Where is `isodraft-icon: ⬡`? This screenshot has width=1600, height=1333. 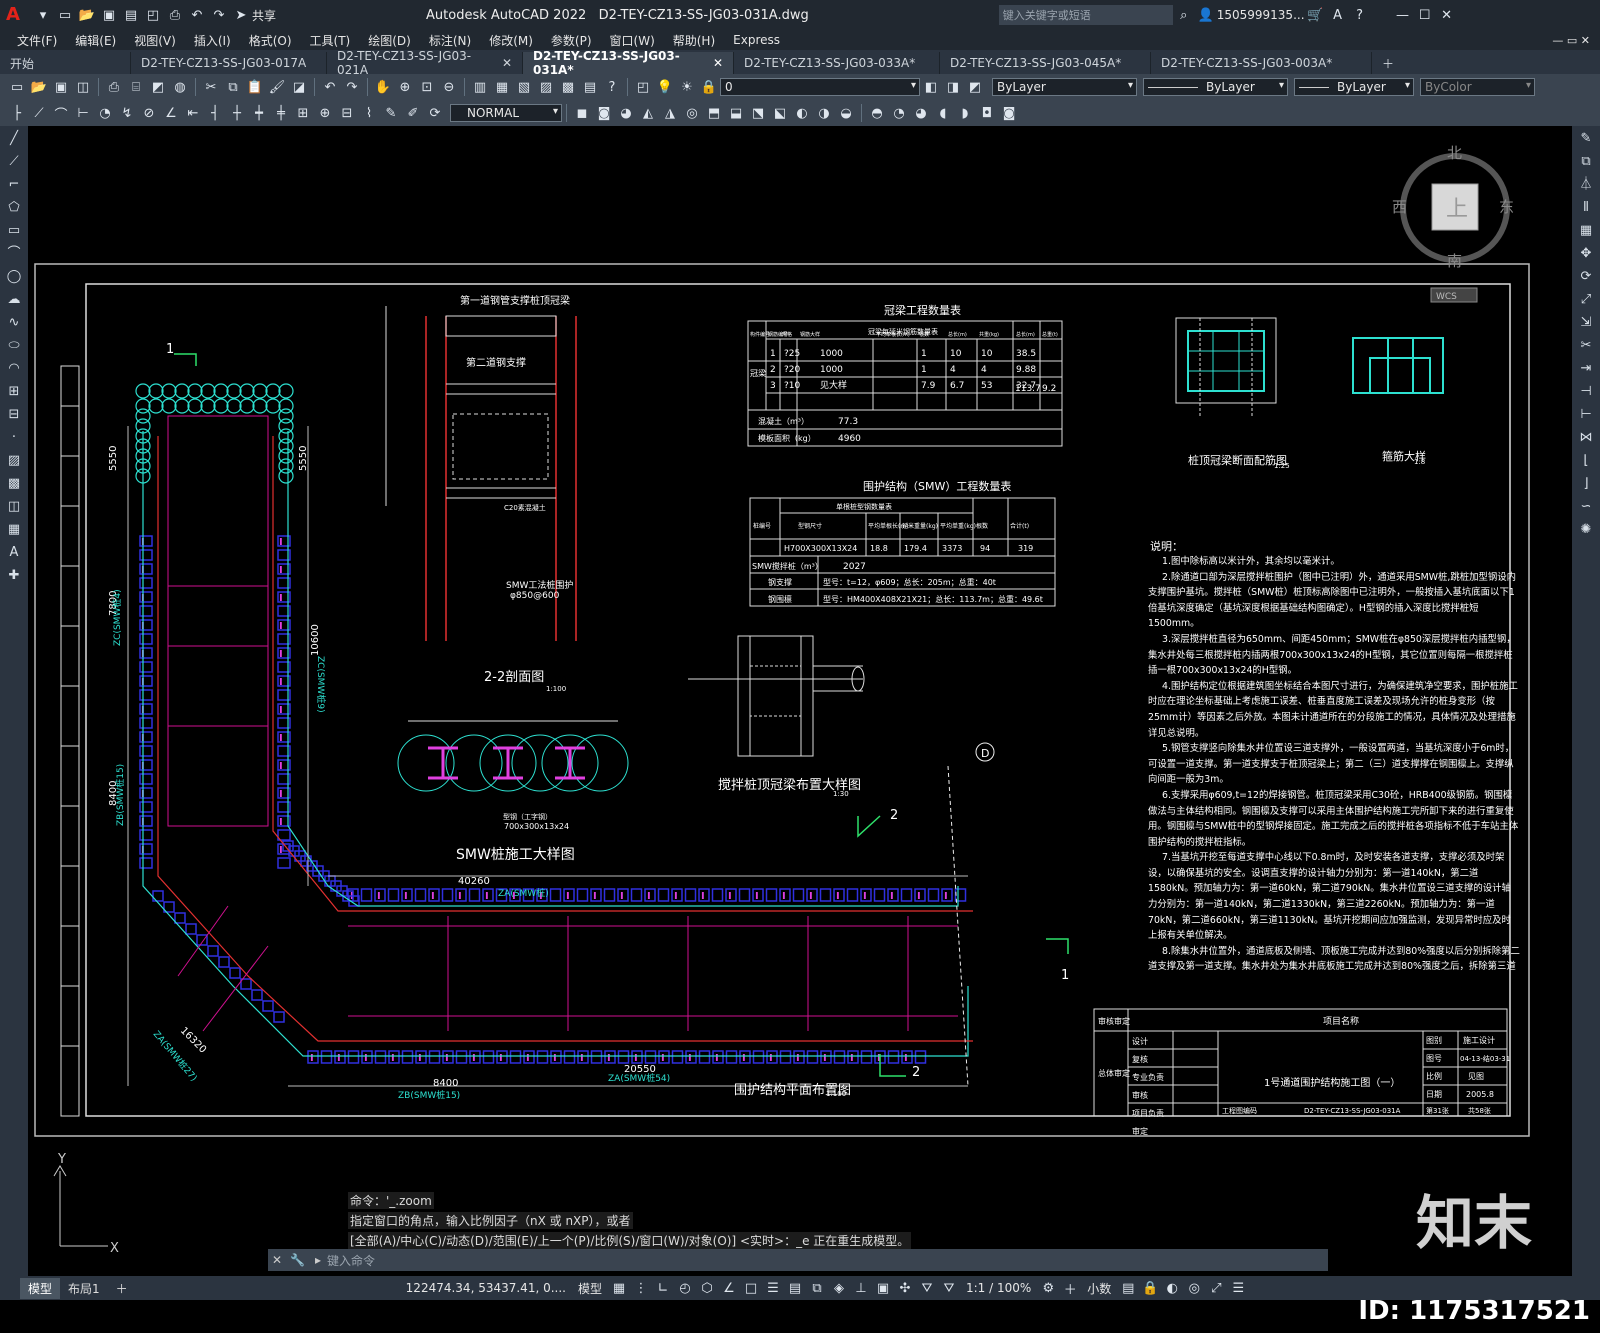 isodraft-icon: ⬡ is located at coordinates (707, 1288).